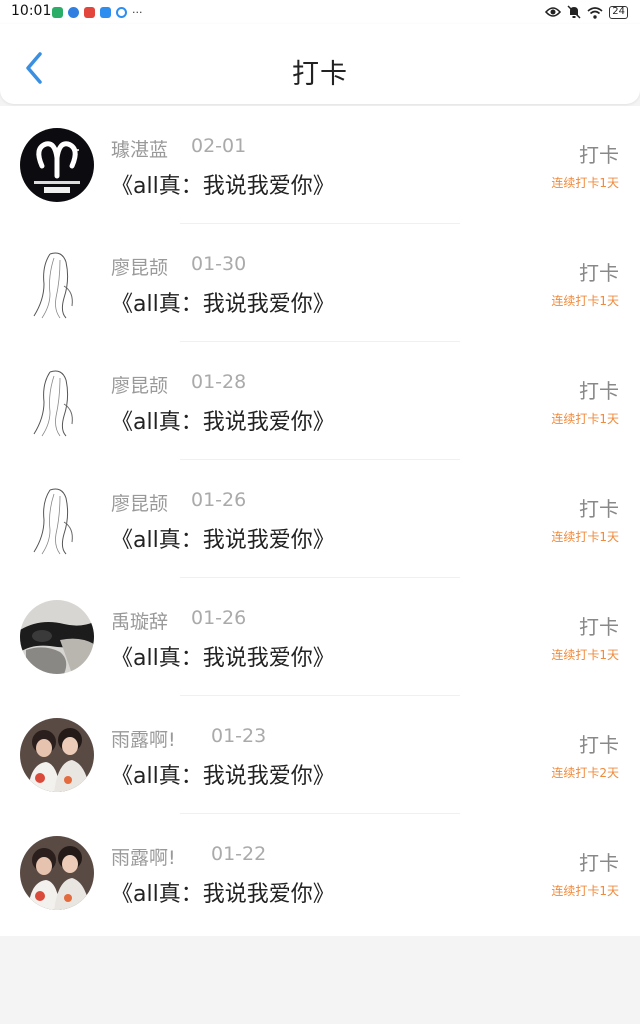 This screenshot has height=1024, width=640. What do you see at coordinates (574, 12) in the screenshot?
I see `mute-icon` at bounding box center [574, 12].